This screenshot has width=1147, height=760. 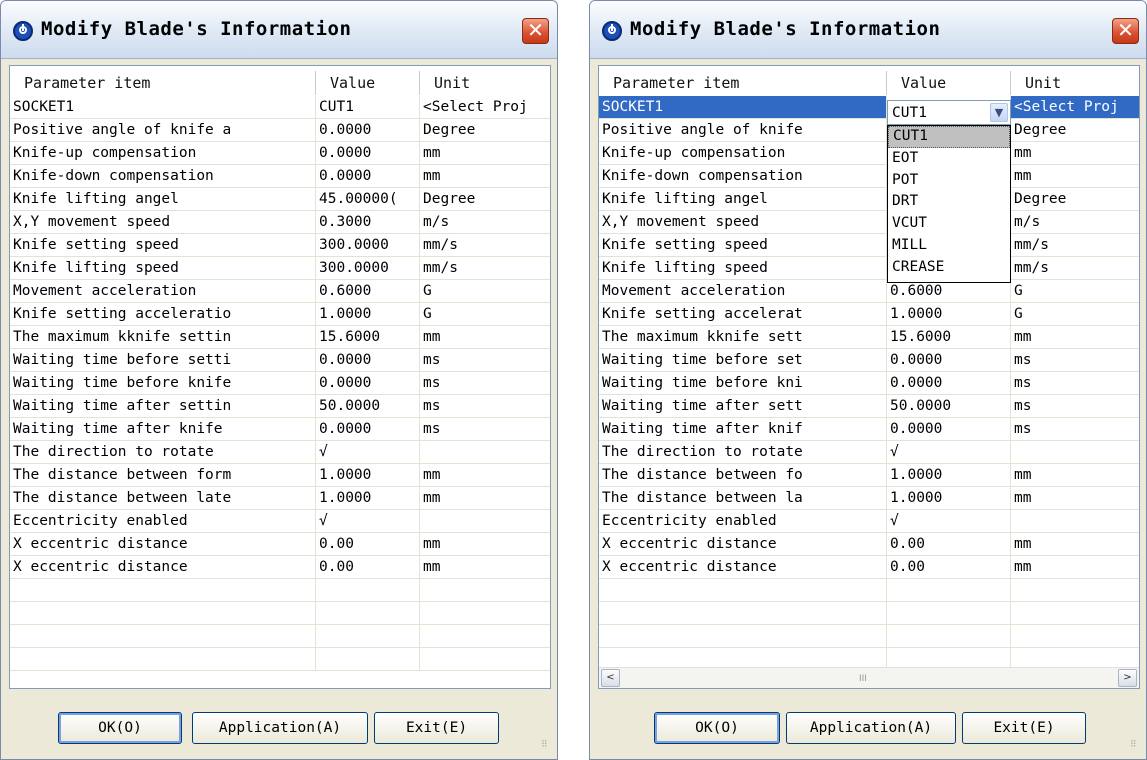 I want to click on close-button: ✕, so click(x=1125, y=31).